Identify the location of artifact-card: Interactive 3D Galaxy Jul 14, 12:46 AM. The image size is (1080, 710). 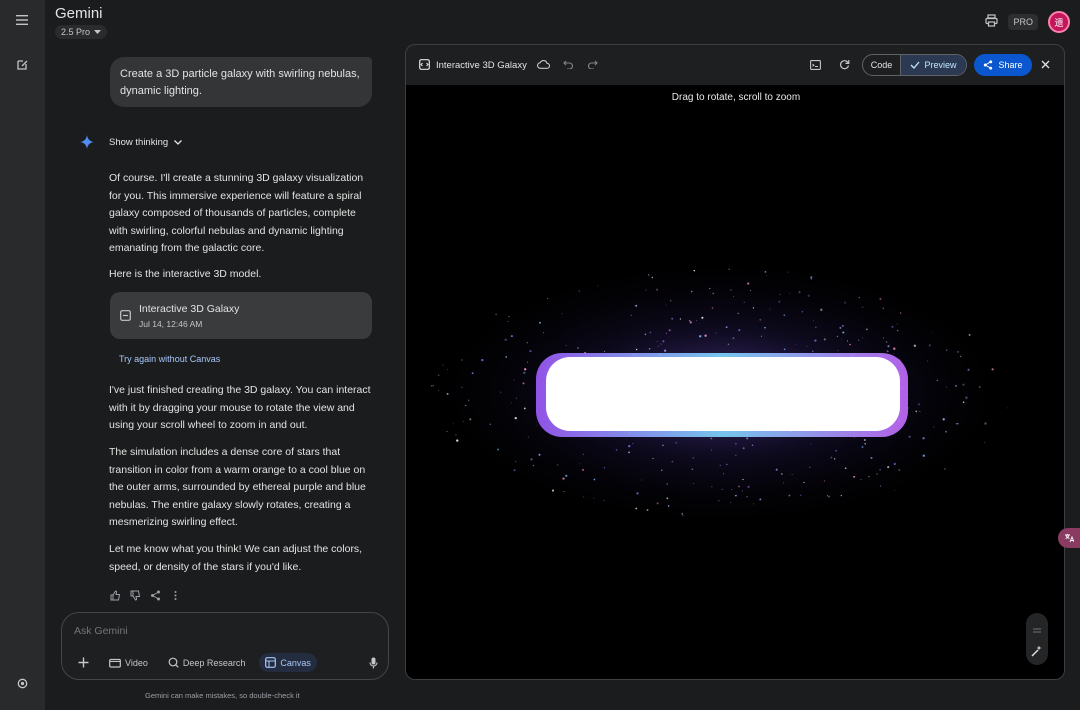
(241, 315).